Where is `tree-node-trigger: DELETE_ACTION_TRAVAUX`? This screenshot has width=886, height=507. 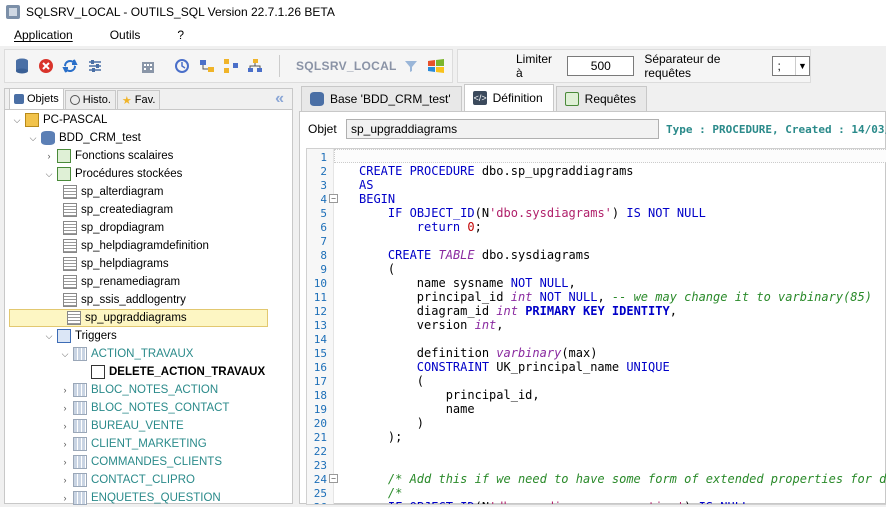 tree-node-trigger: DELETE_ACTION_TRAVAUX is located at coordinates (148, 372).